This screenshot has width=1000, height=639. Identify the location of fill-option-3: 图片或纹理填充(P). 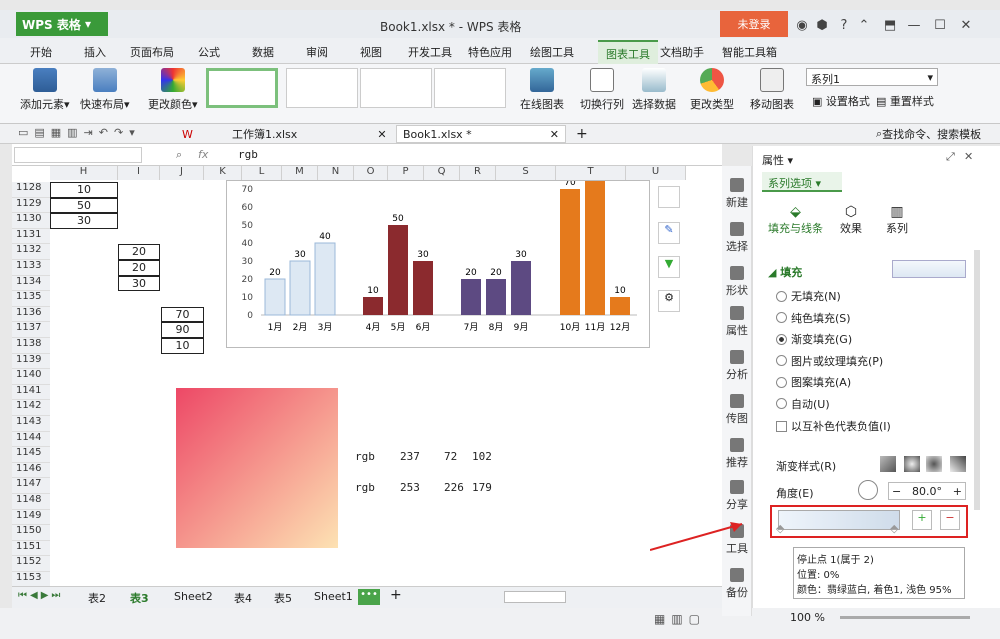
(829, 361).